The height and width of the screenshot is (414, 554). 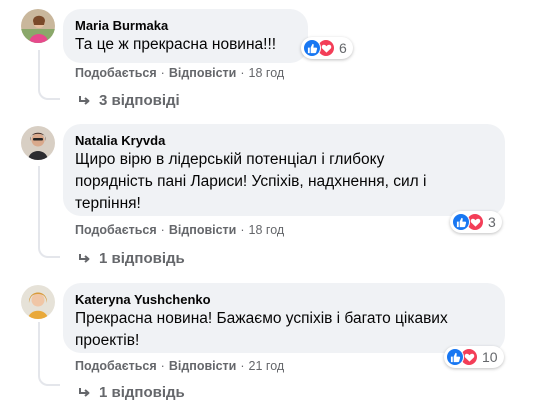 I want to click on reactions-summary: 6, so click(x=327, y=48).